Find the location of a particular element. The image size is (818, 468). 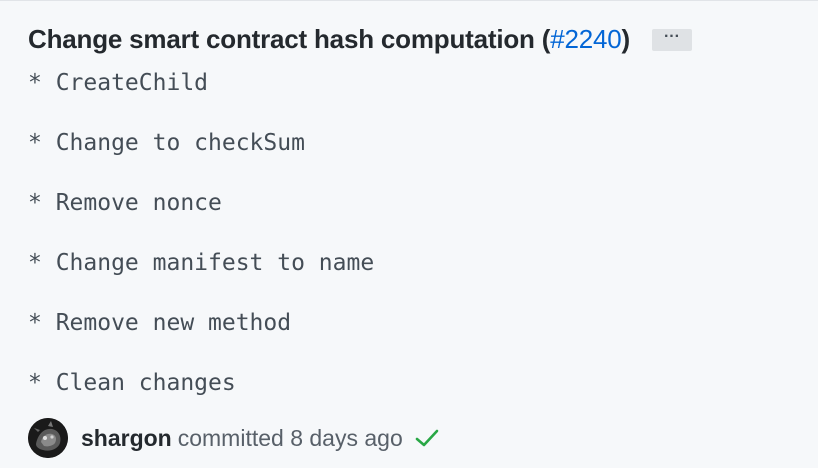

commit-message-line: * Clean changes is located at coordinates (132, 383).